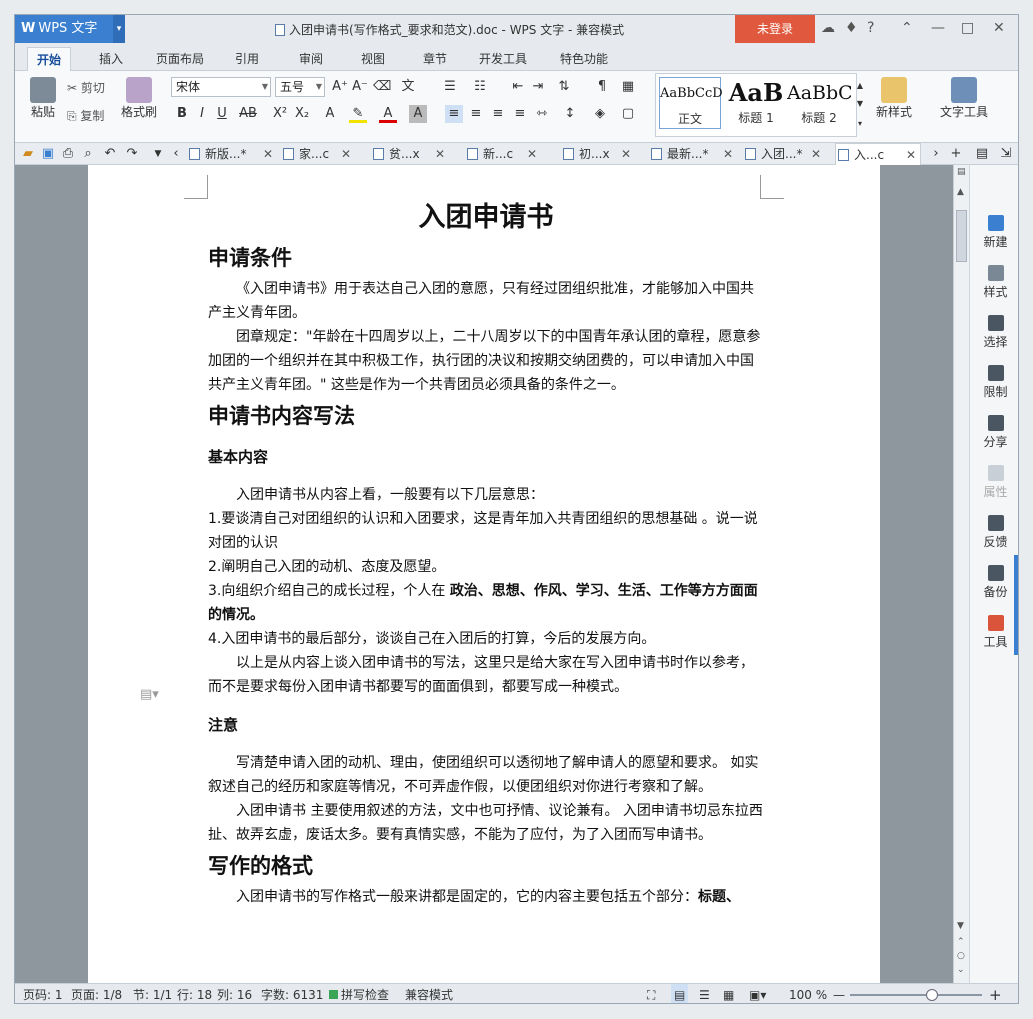 The height and width of the screenshot is (1019, 1033). What do you see at coordinates (964, 98) in the screenshot?
I see `text-tools-button: 文字工具` at bounding box center [964, 98].